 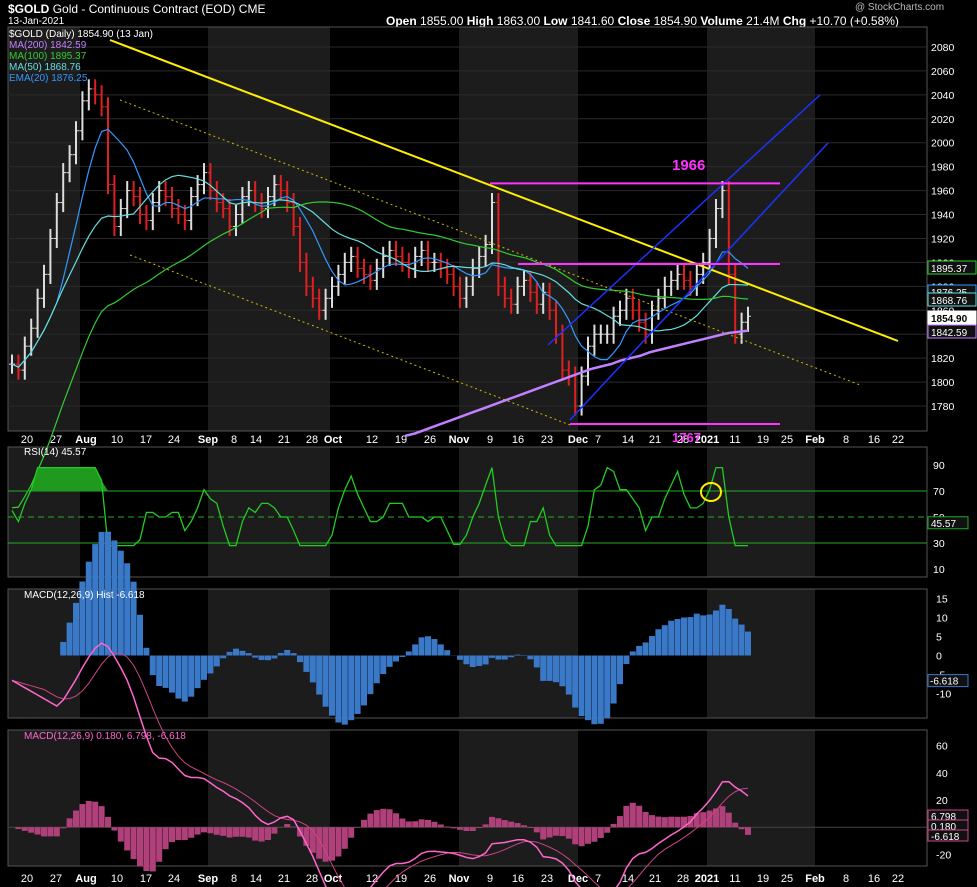 What do you see at coordinates (379, 506) in the screenshot?
I see `rsi-line` at bounding box center [379, 506].